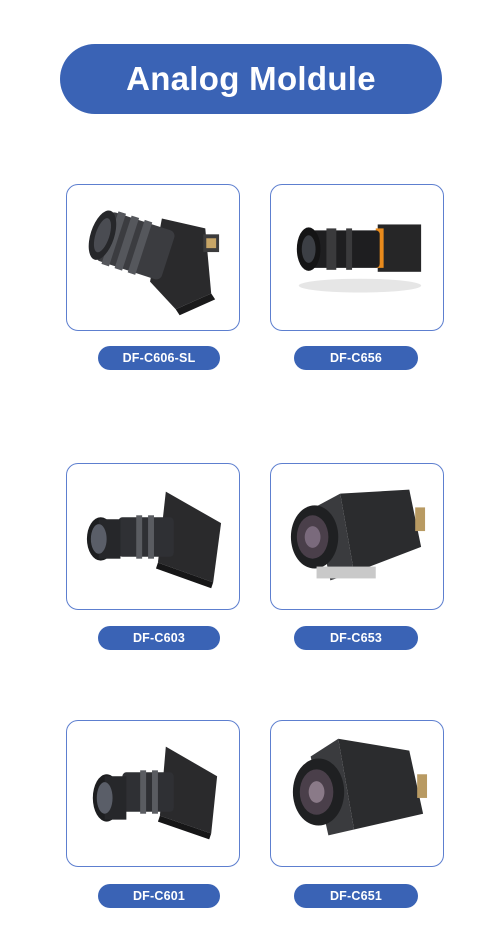  Describe the element at coordinates (356, 638) in the screenshot. I see `product-label-df-c653: DF-C653` at that location.